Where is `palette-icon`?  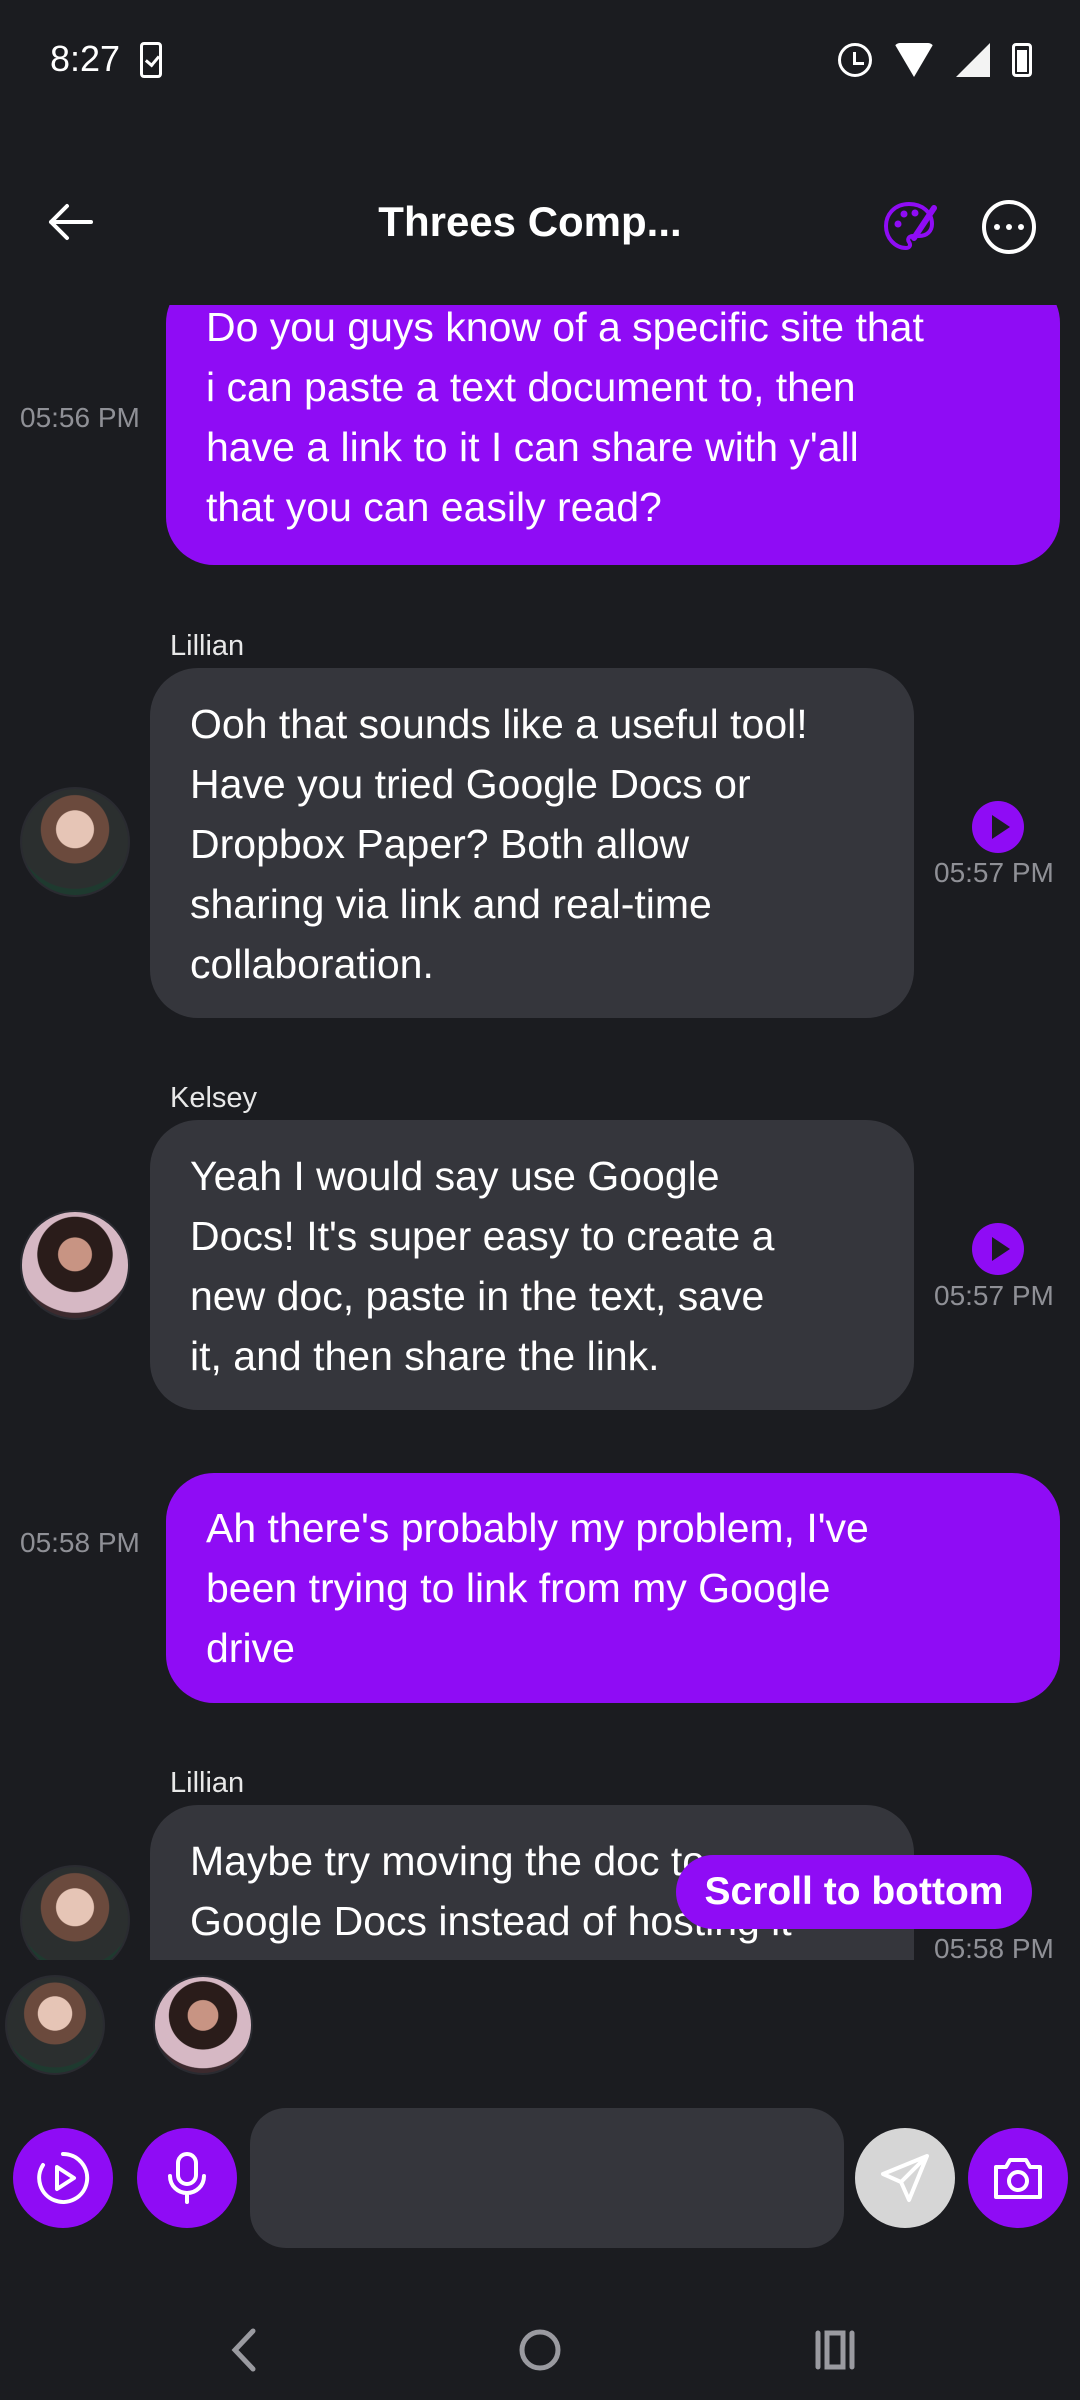 palette-icon is located at coordinates (910, 226).